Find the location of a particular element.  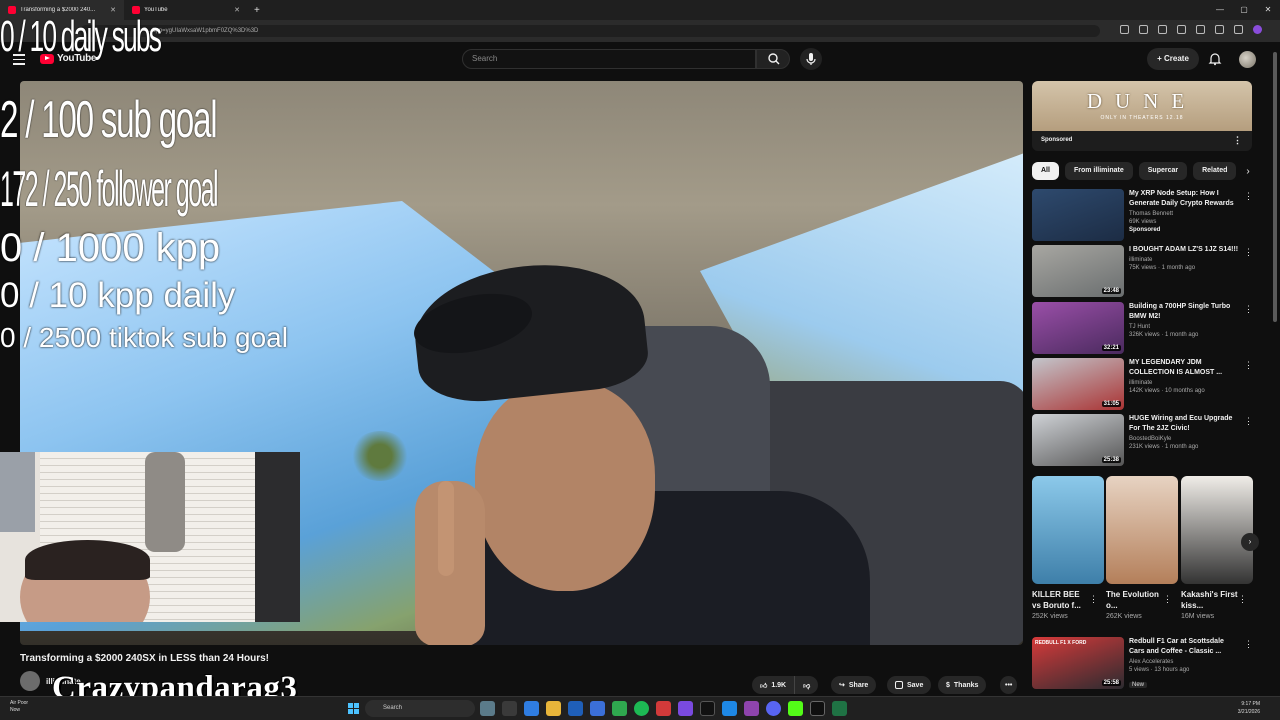

video-thumbnail: 31:05 is located at coordinates (1078, 384).